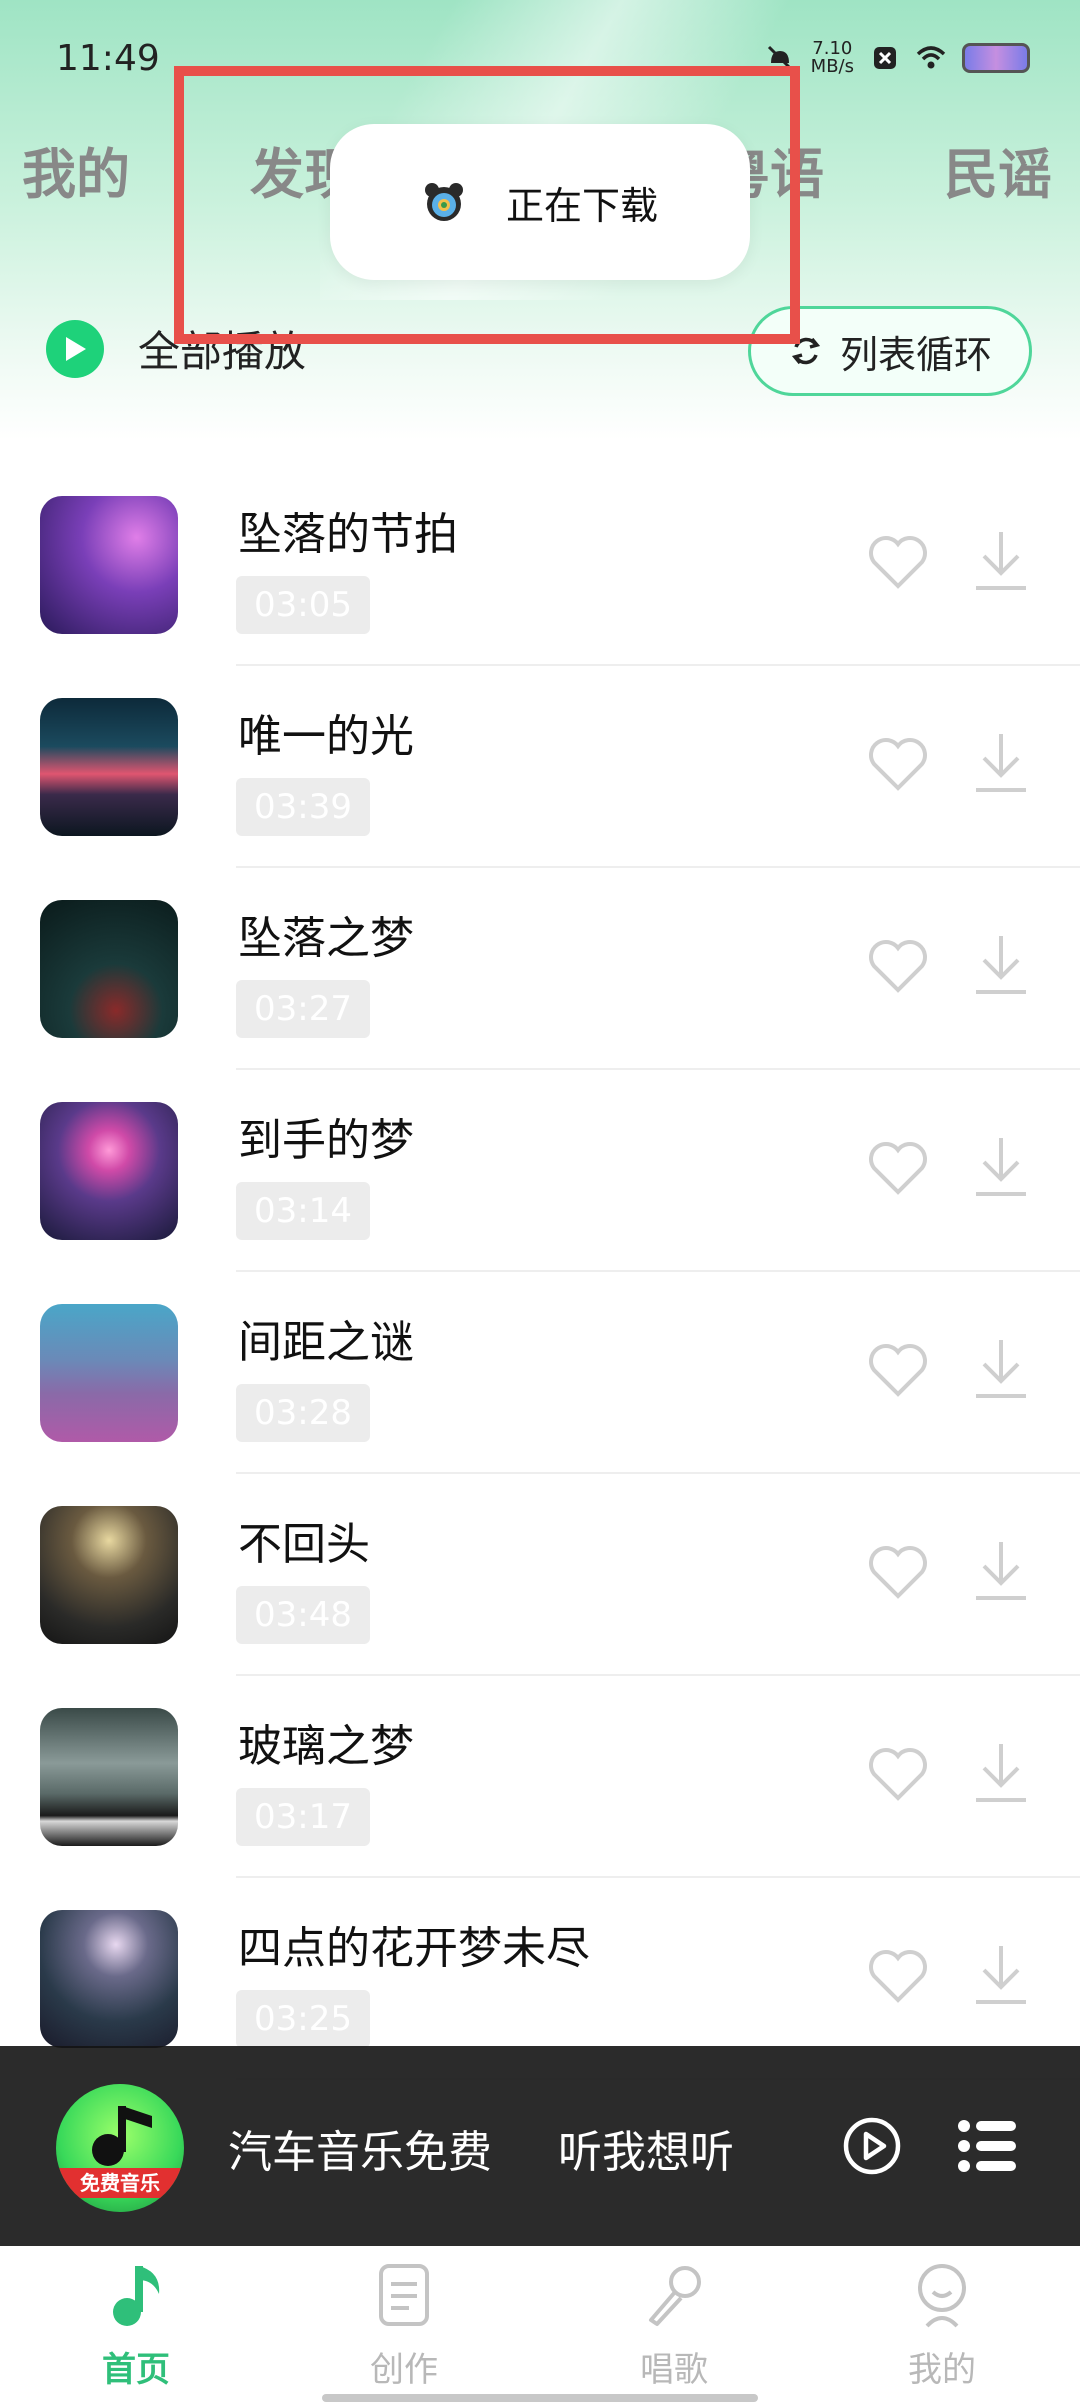 This screenshot has width=1080, height=2408. Describe the element at coordinates (404, 2370) in the screenshot. I see `nav-create-label: 创作` at that location.